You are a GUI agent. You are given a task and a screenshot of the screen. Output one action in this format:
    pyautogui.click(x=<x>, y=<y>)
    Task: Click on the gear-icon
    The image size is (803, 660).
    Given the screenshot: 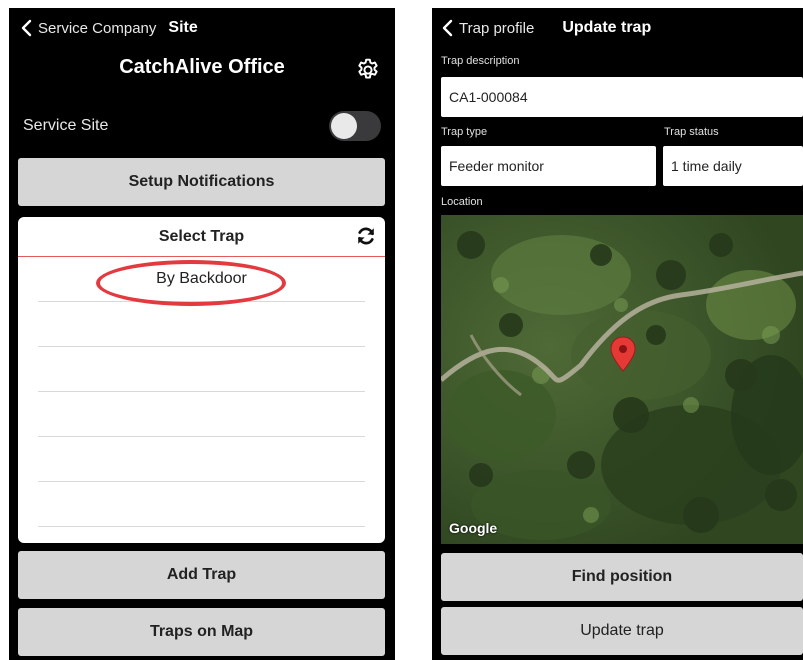 What is the action you would take?
    pyautogui.click(x=368, y=70)
    